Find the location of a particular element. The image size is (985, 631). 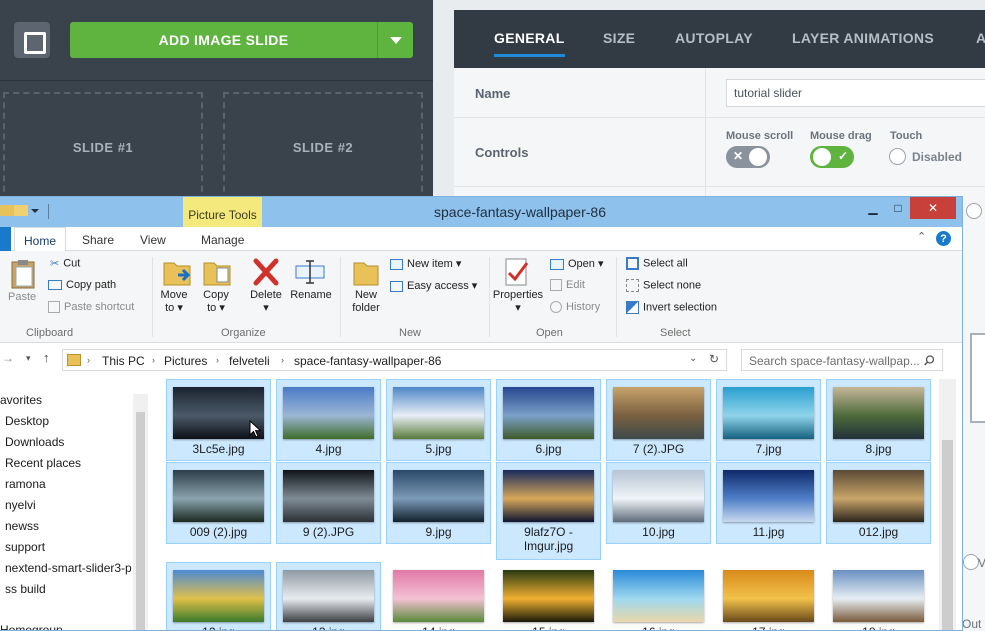

toggle-view-button is located at coordinates (32, 40).